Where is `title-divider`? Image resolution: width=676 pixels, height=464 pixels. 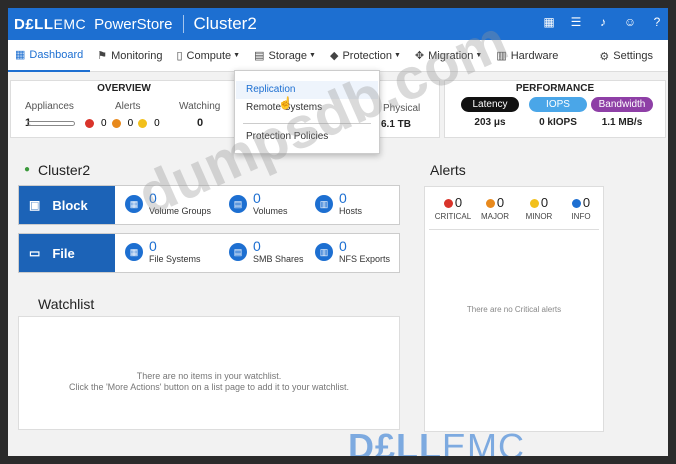
title-divider is located at coordinates (183, 24).